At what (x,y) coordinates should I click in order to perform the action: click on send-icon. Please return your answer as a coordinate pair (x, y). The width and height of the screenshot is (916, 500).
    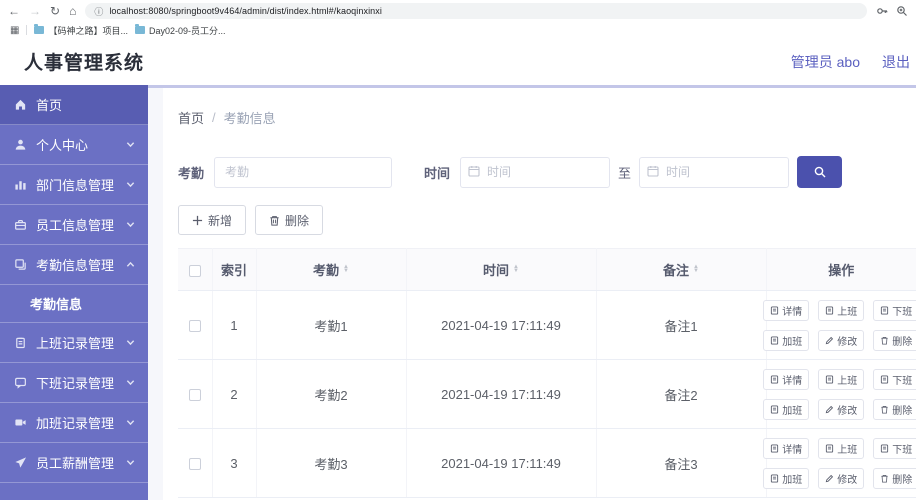
    Looking at the image, I should click on (20, 463).